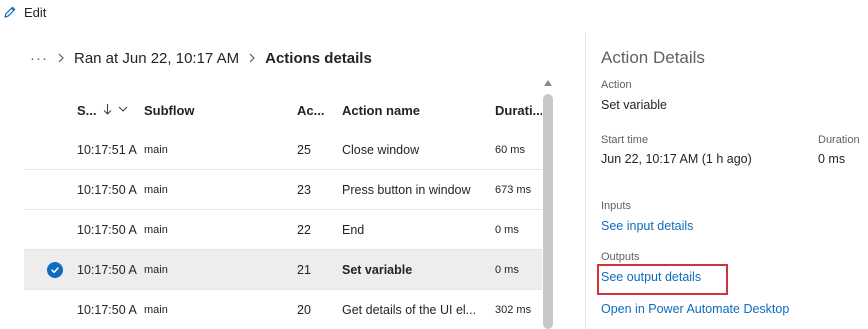 This screenshot has height=329, width=868. I want to click on checkmark-circle-icon, so click(54, 269).